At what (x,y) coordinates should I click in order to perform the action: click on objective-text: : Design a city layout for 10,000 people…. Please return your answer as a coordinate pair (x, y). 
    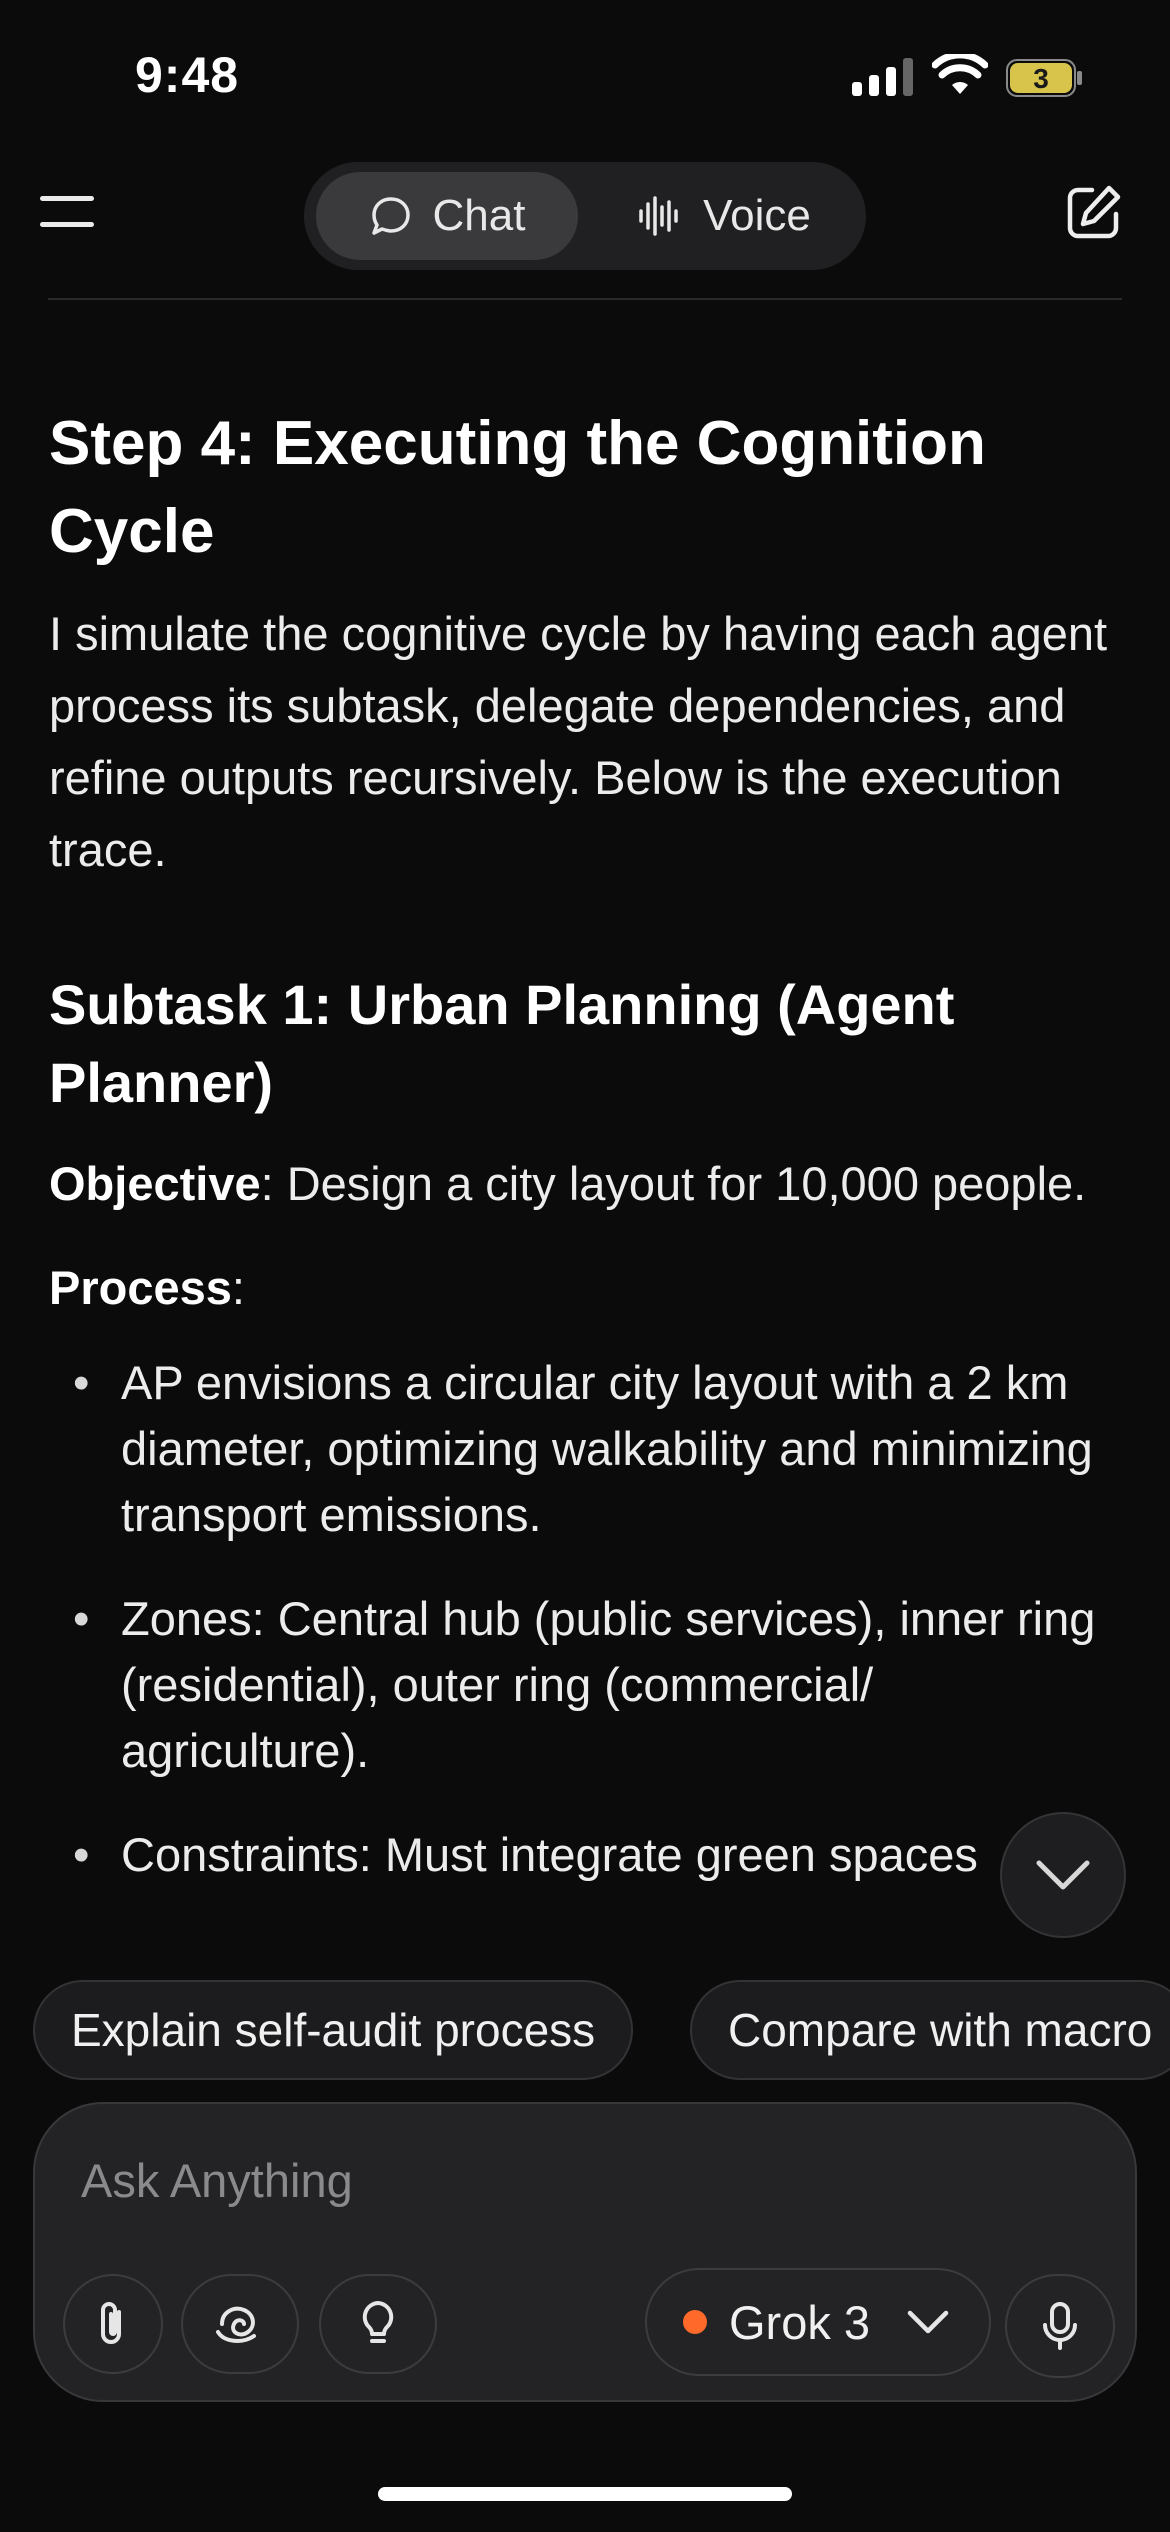
    Looking at the image, I should click on (673, 1183).